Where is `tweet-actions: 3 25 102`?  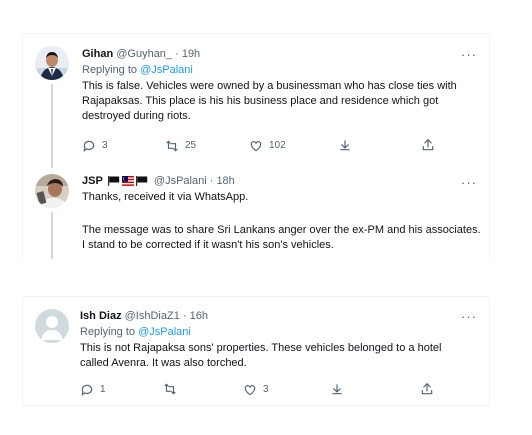
tweet-actions: 3 25 102 is located at coordinates (282, 147).